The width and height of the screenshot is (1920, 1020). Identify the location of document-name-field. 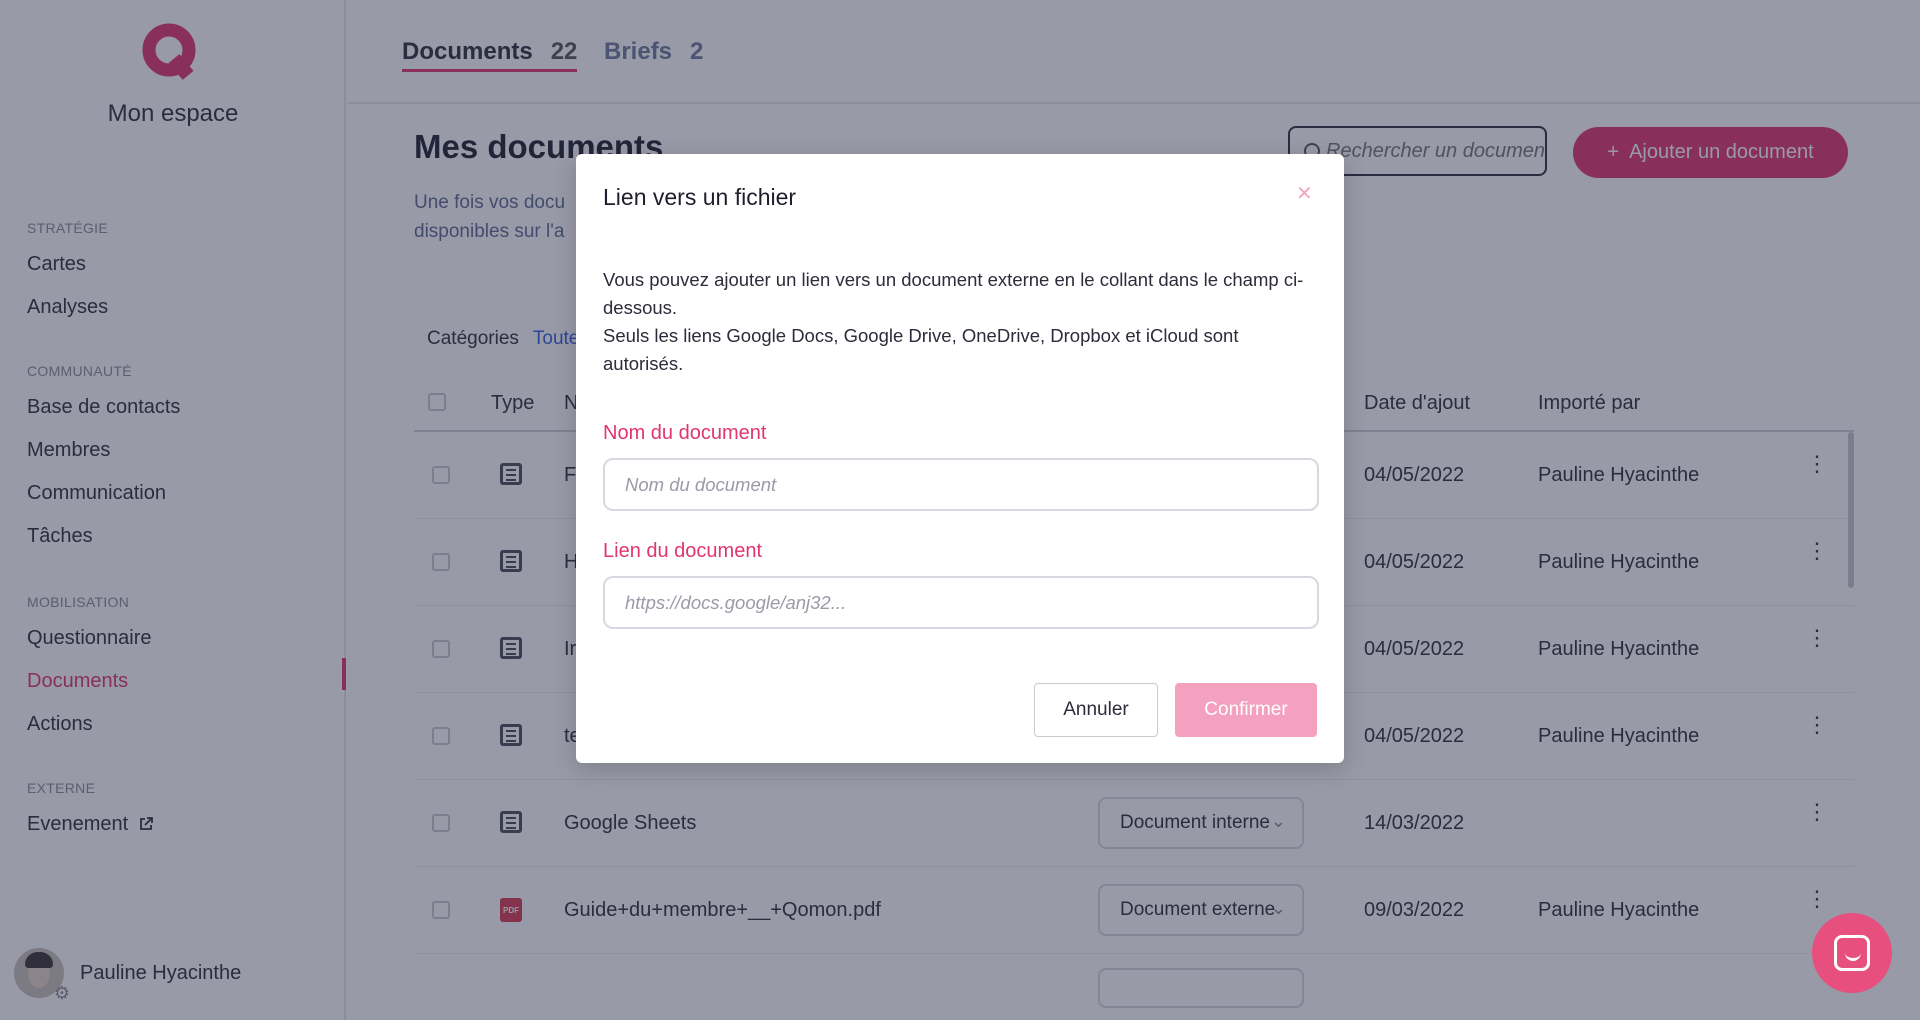
(961, 484).